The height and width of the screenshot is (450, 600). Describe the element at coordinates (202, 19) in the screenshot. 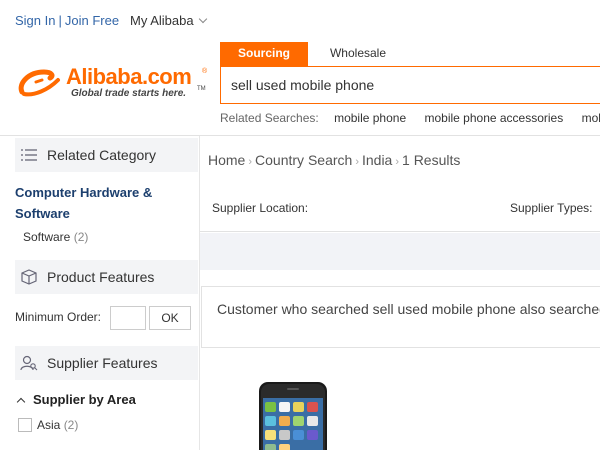

I see `chevron-down-icon` at that location.